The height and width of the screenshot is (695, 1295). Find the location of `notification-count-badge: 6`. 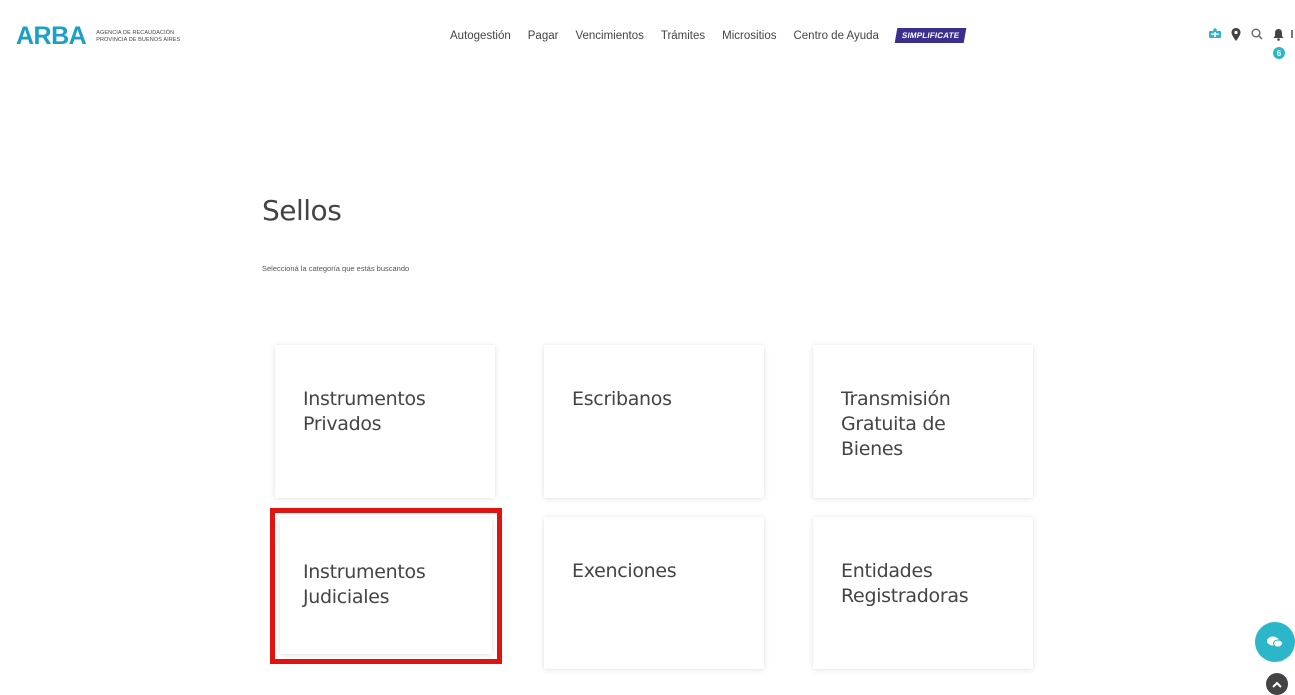

notification-count-badge: 6 is located at coordinates (1279, 53).